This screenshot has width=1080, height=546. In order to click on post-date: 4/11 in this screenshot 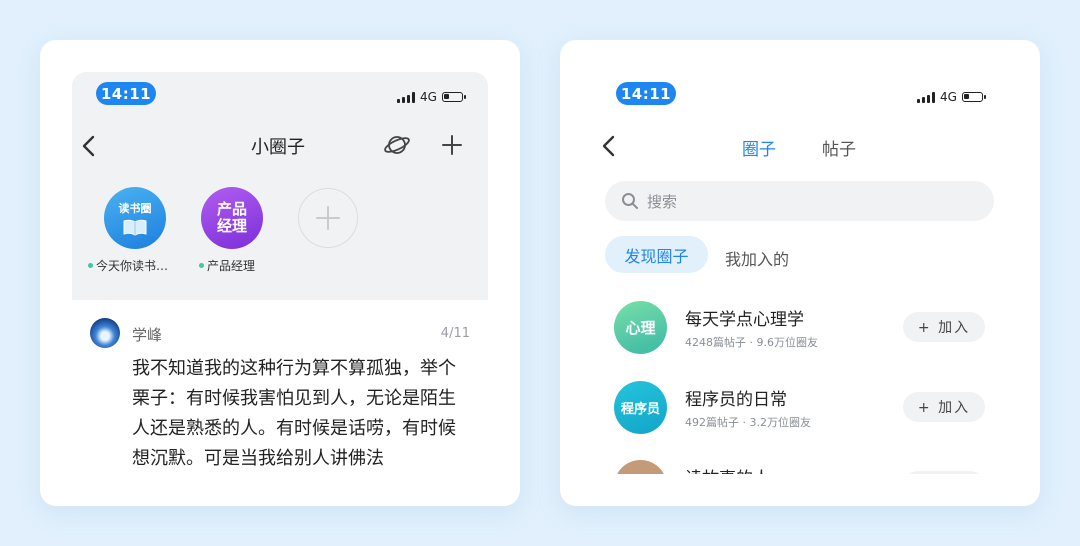, I will do `click(455, 333)`.